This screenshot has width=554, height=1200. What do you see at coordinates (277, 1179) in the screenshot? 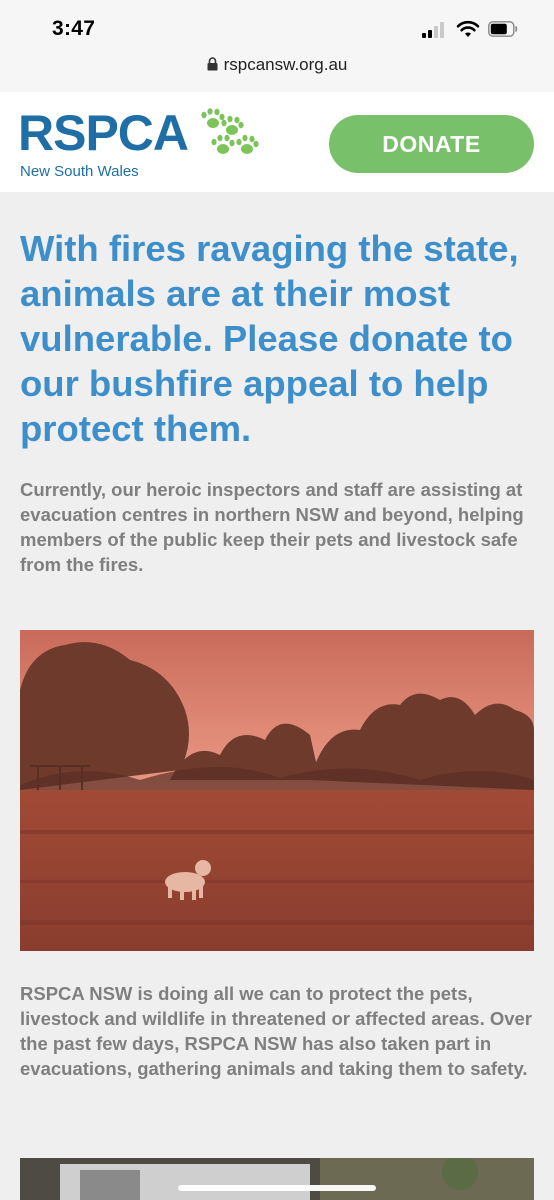
I see `evacuation-photo` at bounding box center [277, 1179].